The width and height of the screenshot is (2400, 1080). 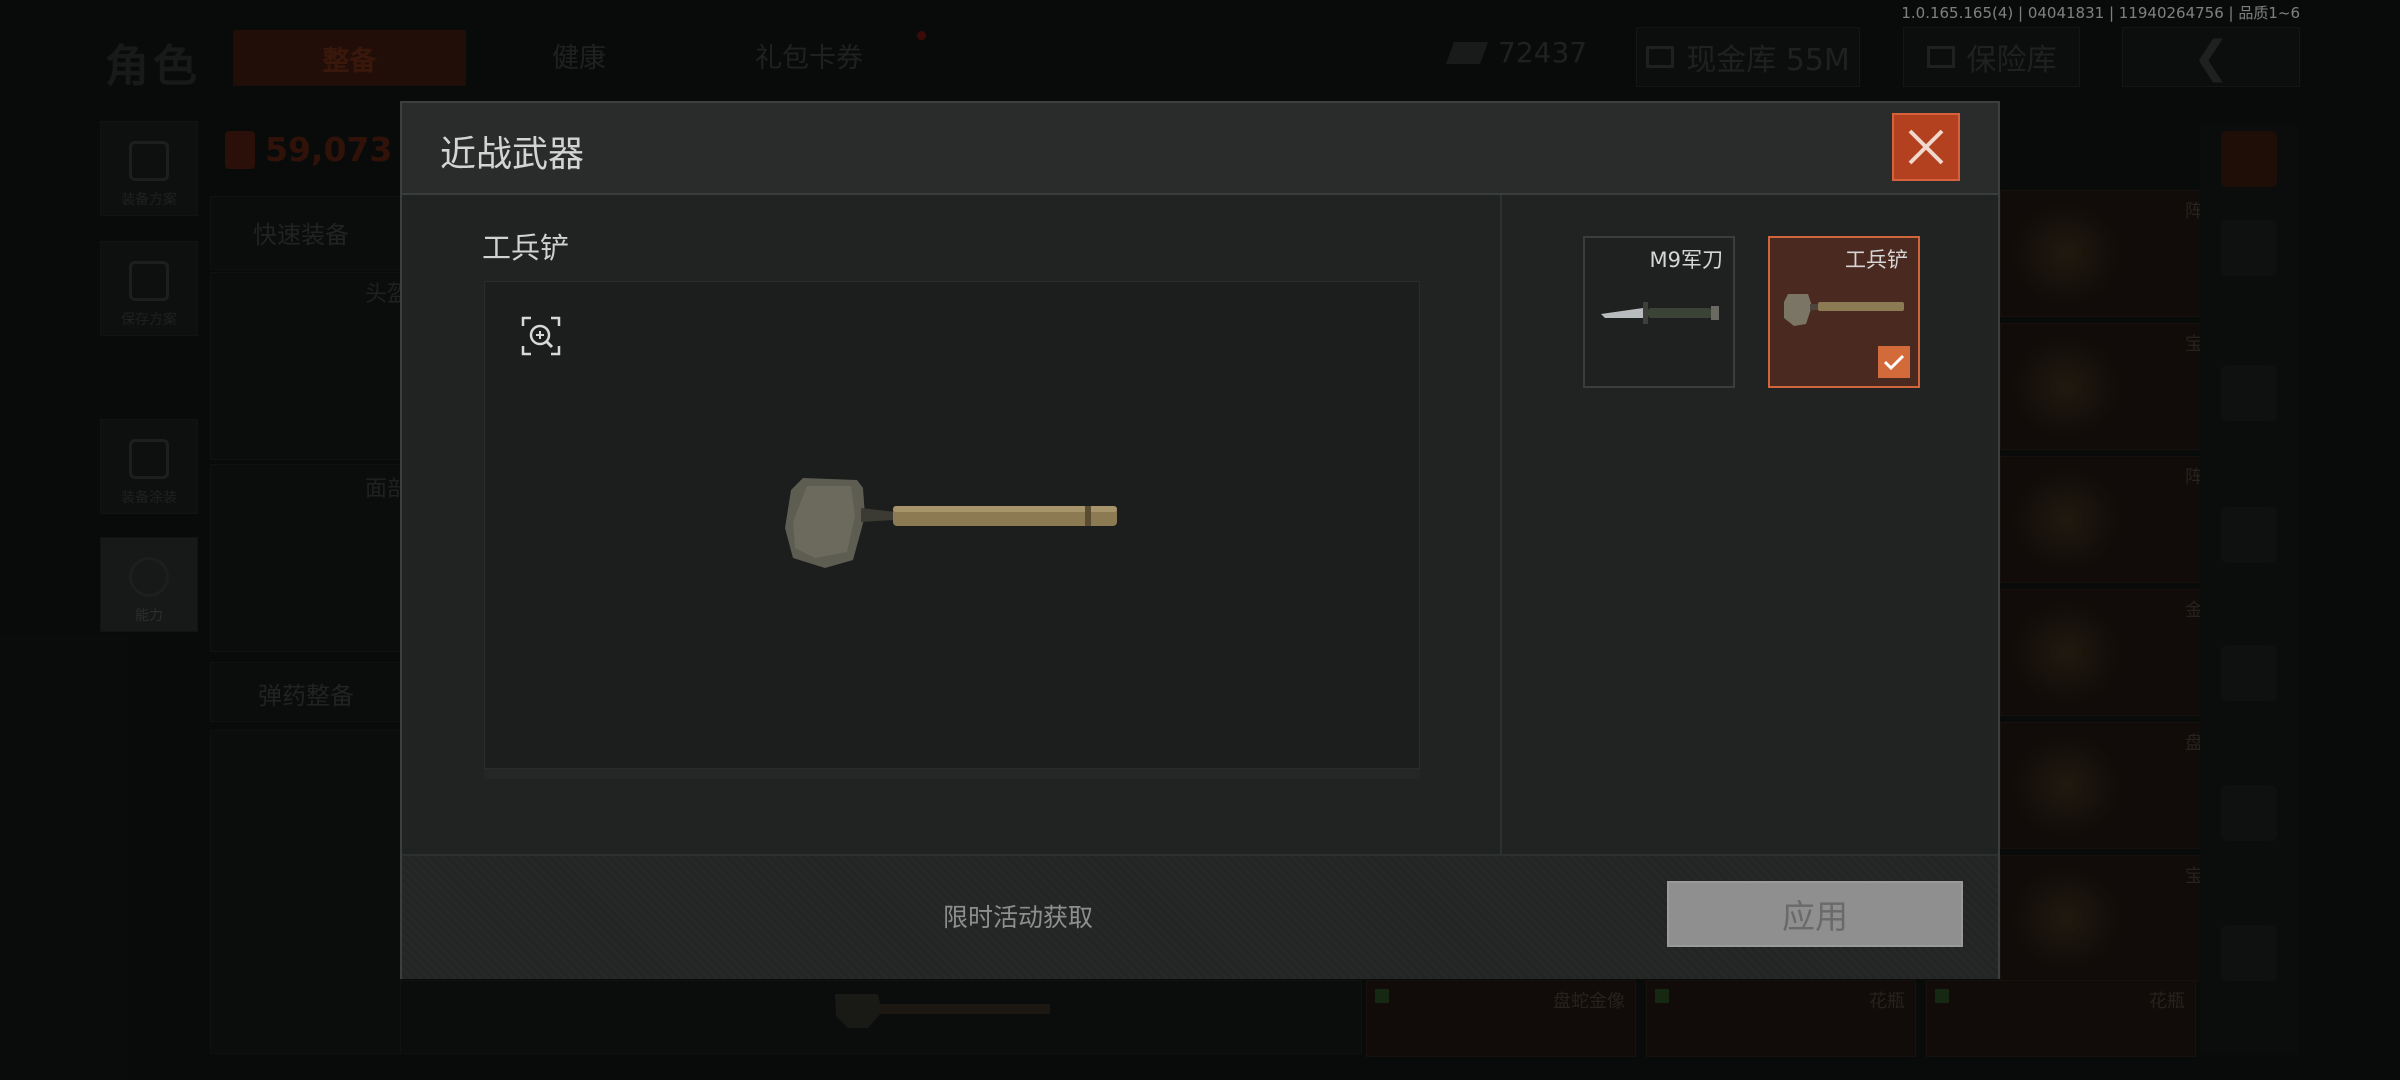 What do you see at coordinates (1876, 260) in the screenshot?
I see `weapon-option-label: 工兵铲` at bounding box center [1876, 260].